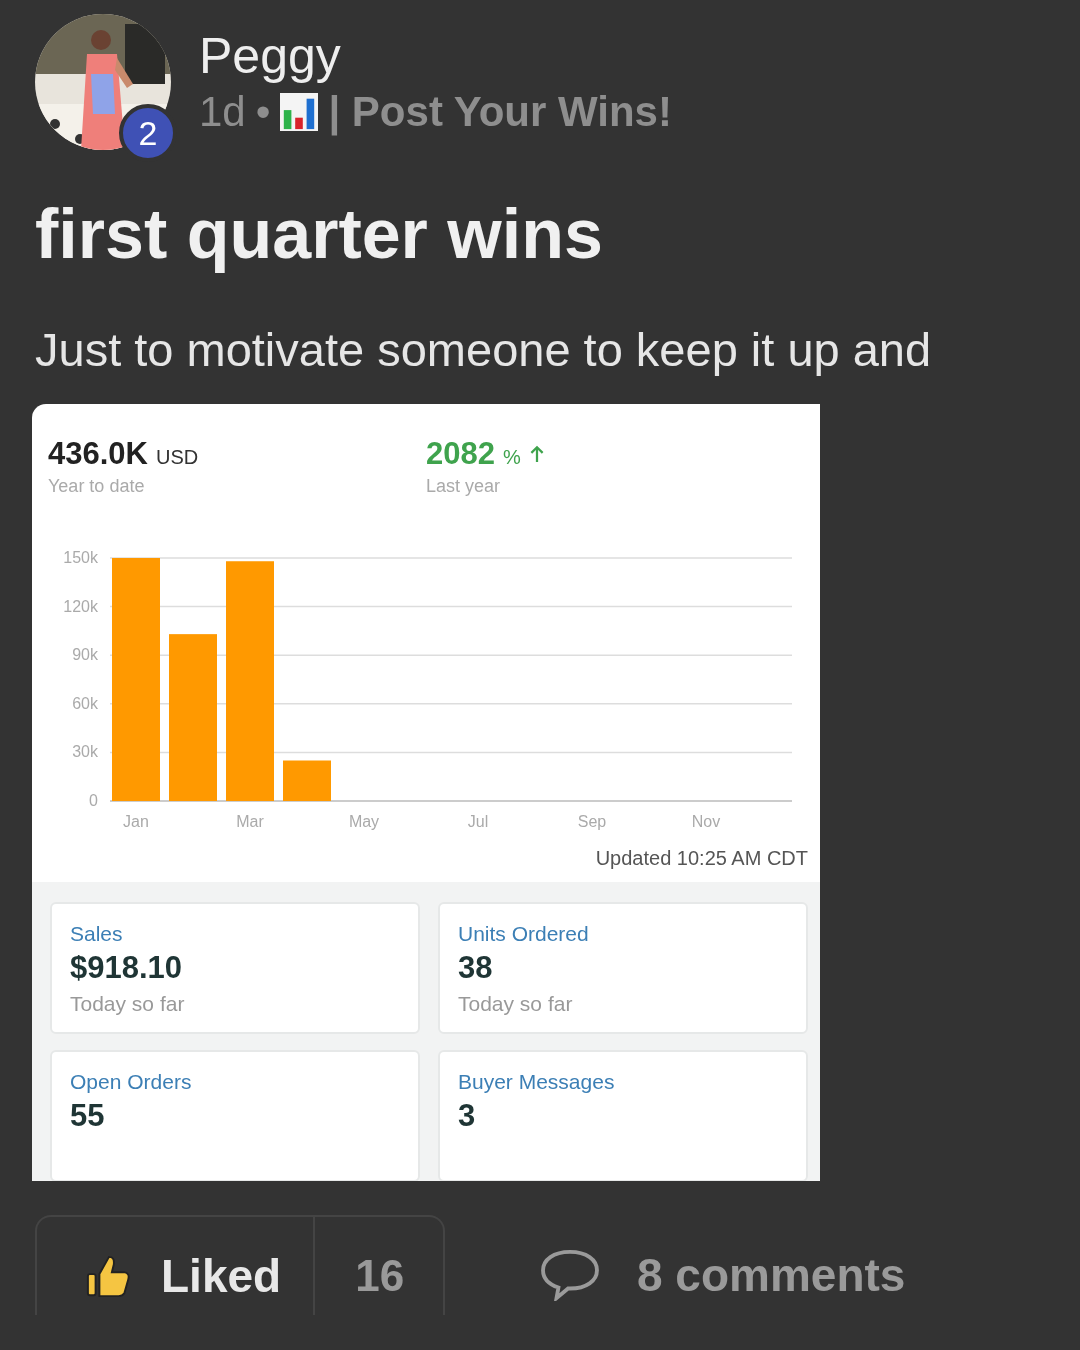 The height and width of the screenshot is (1350, 1080). Describe the element at coordinates (570, 1275) in the screenshot. I see `speech-bubble-icon` at that location.